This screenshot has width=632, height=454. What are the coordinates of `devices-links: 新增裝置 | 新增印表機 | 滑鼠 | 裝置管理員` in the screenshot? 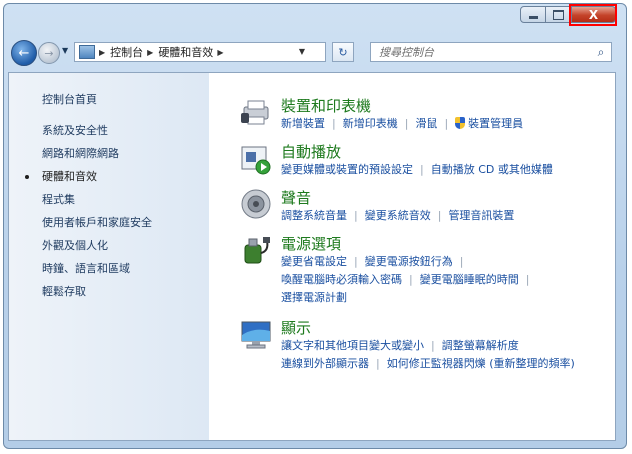 It's located at (402, 123).